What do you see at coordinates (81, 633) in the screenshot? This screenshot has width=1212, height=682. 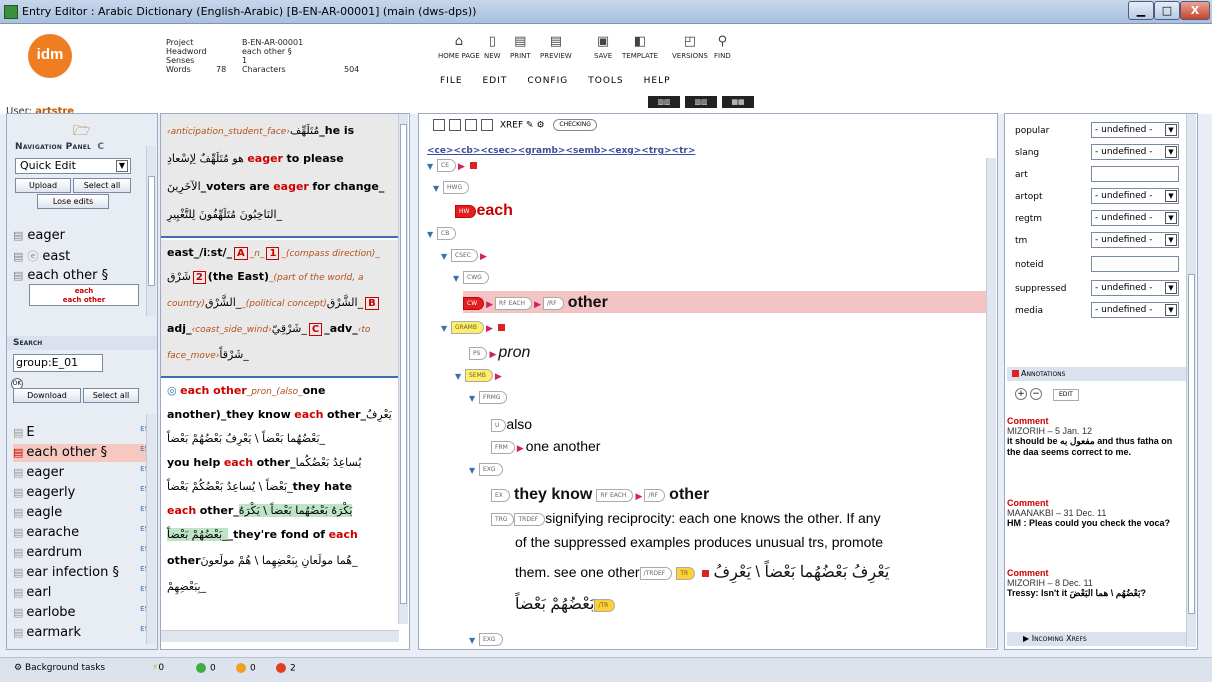 I see `list-item: ▤ earmark ES` at bounding box center [81, 633].